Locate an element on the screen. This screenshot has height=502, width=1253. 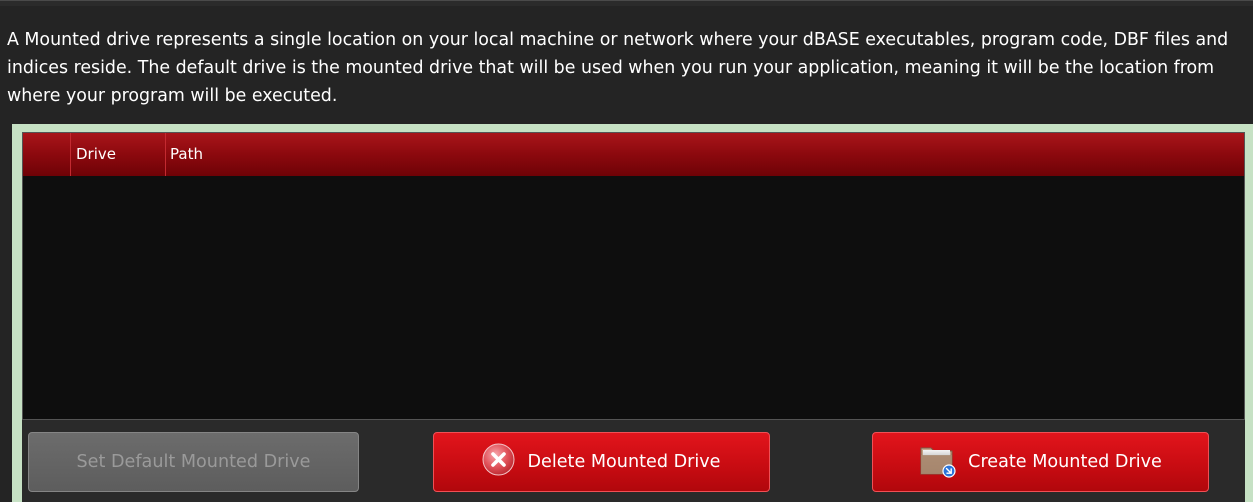
delete-mounted-drive-button: Delete Mounted Drive is located at coordinates (601, 462).